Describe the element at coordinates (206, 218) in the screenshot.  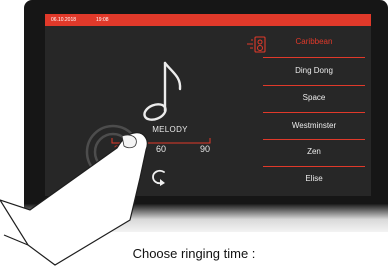
I see `device-bezel-bottom` at that location.